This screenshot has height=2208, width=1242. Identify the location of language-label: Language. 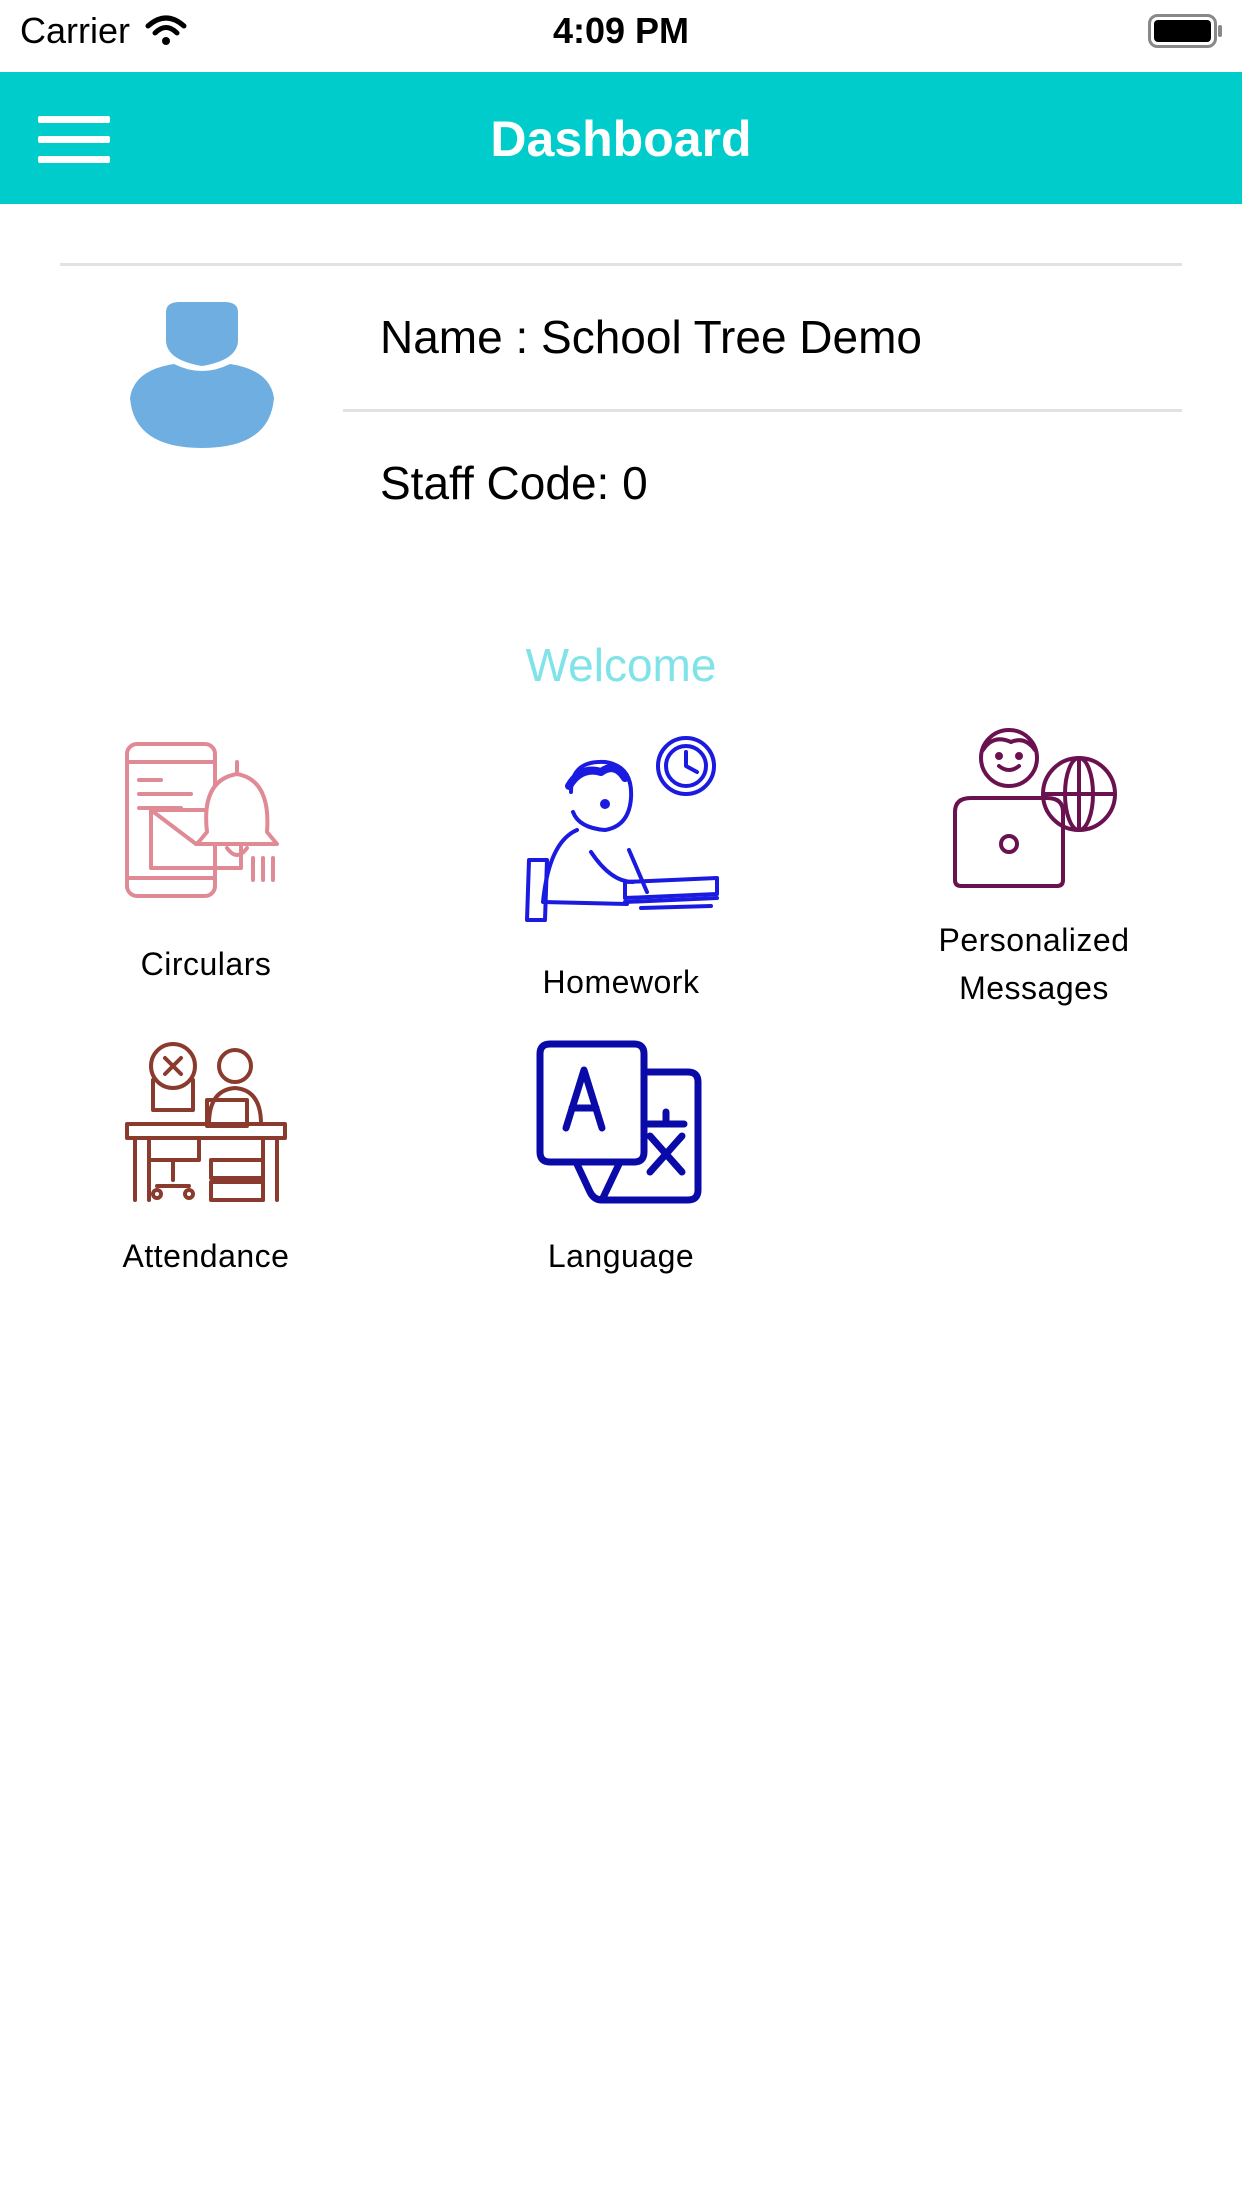
(621, 1256).